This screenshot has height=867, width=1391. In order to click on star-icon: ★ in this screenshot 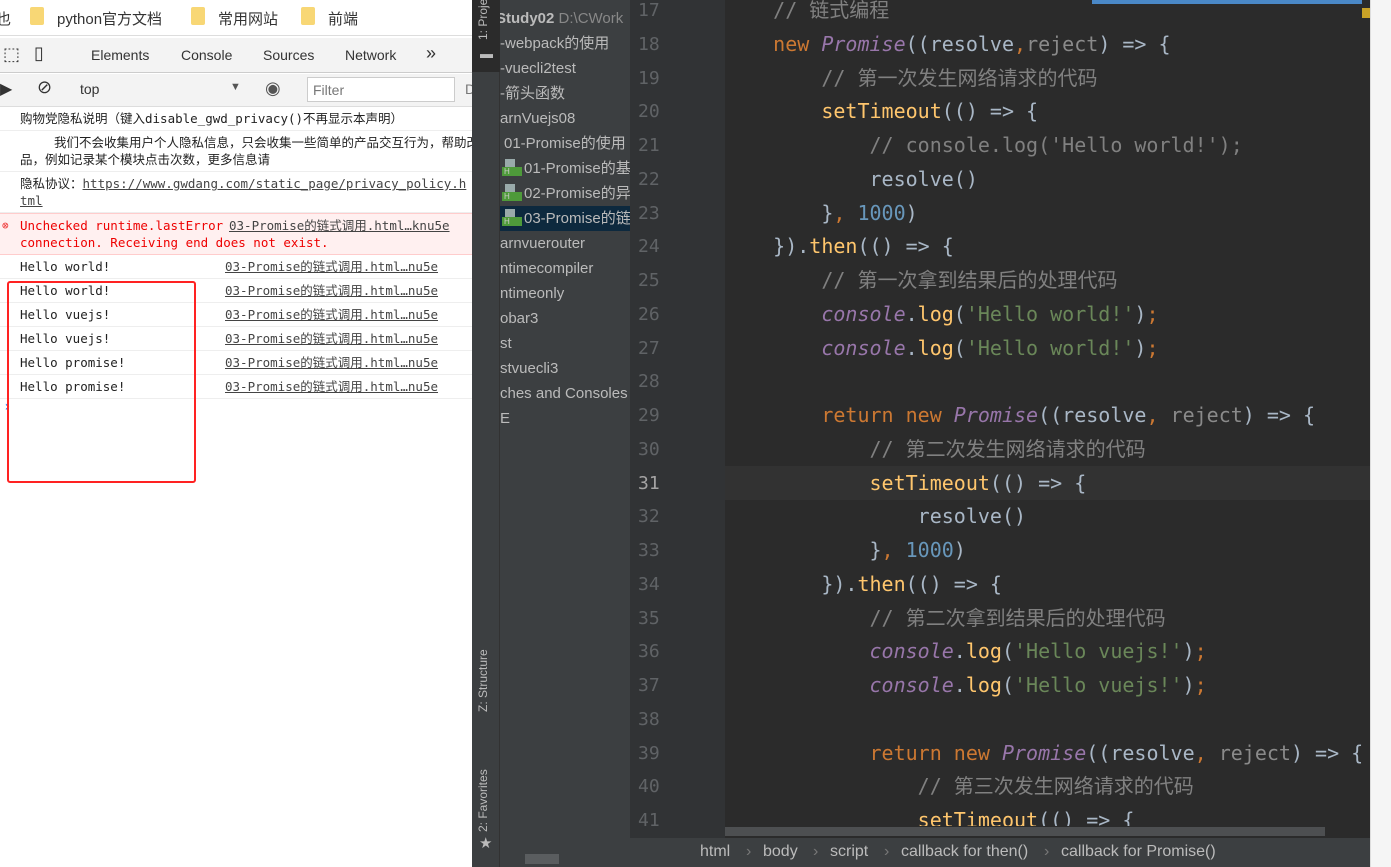, I will do `click(486, 843)`.